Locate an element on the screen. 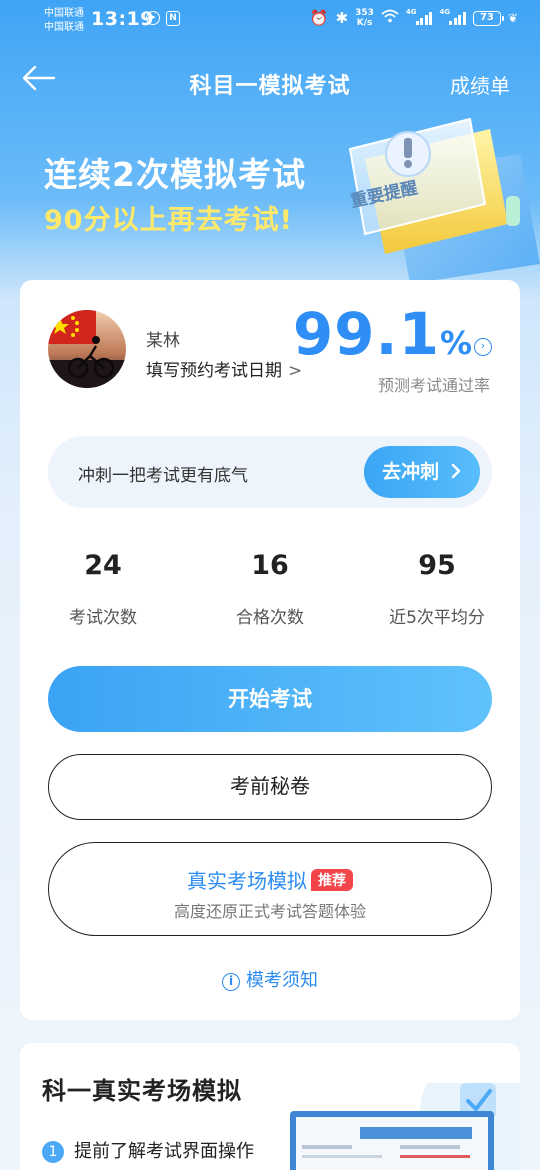 The height and width of the screenshot is (1170, 540). signal-1-icon: 4G is located at coordinates (419, 16).